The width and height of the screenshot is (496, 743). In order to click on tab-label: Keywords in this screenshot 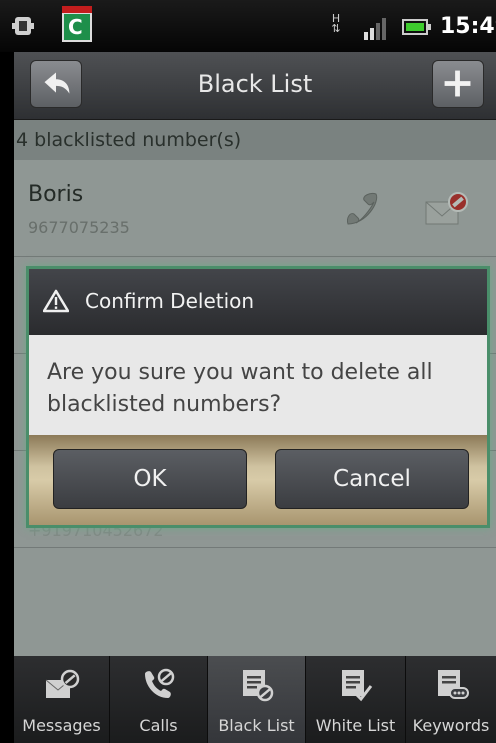, I will do `click(451, 725)`.